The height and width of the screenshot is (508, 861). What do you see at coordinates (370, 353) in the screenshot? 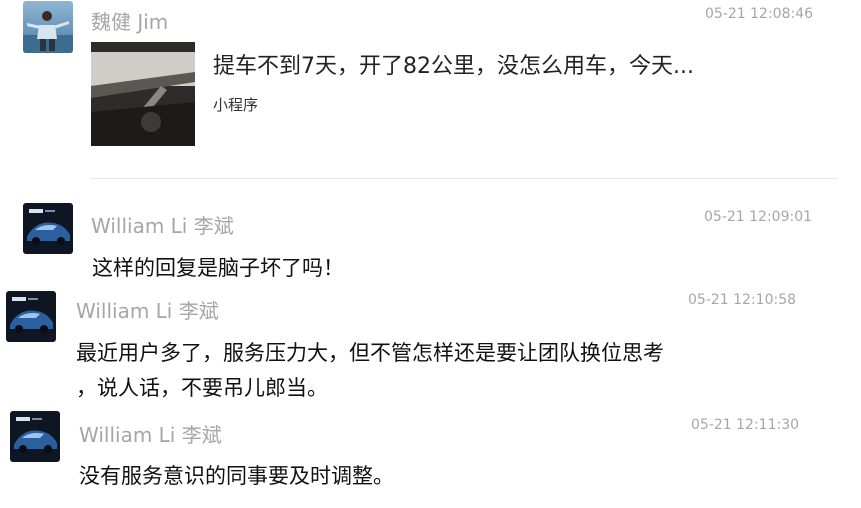
I see `message-text-line: 最近用户多了，服务压力大，但不管怎样还是要让团队换位思考` at bounding box center [370, 353].